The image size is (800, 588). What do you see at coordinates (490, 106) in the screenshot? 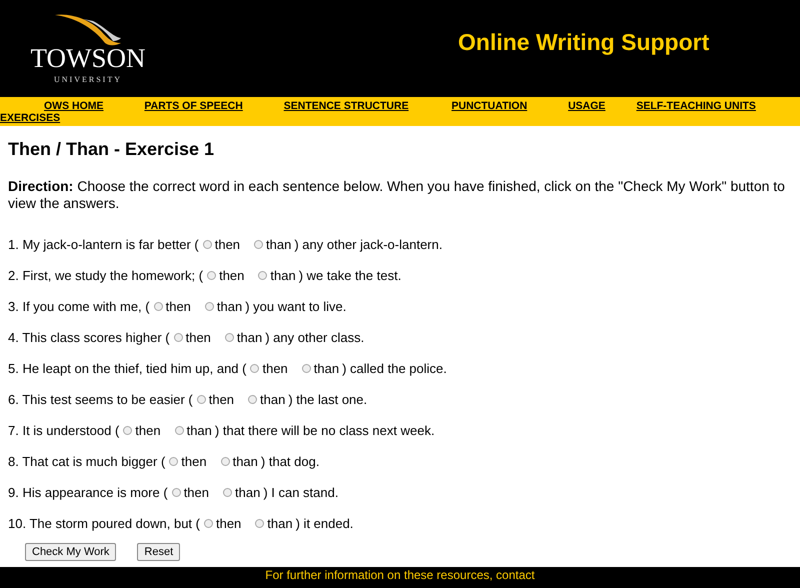
I see `nav-link: PUNCTUATION` at bounding box center [490, 106].